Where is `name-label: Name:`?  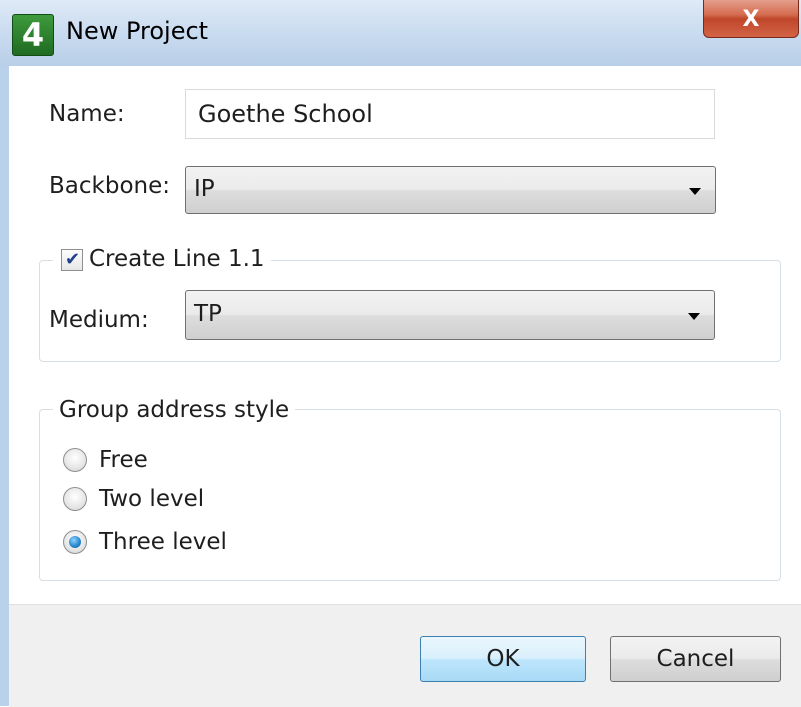
name-label: Name: is located at coordinates (87, 114).